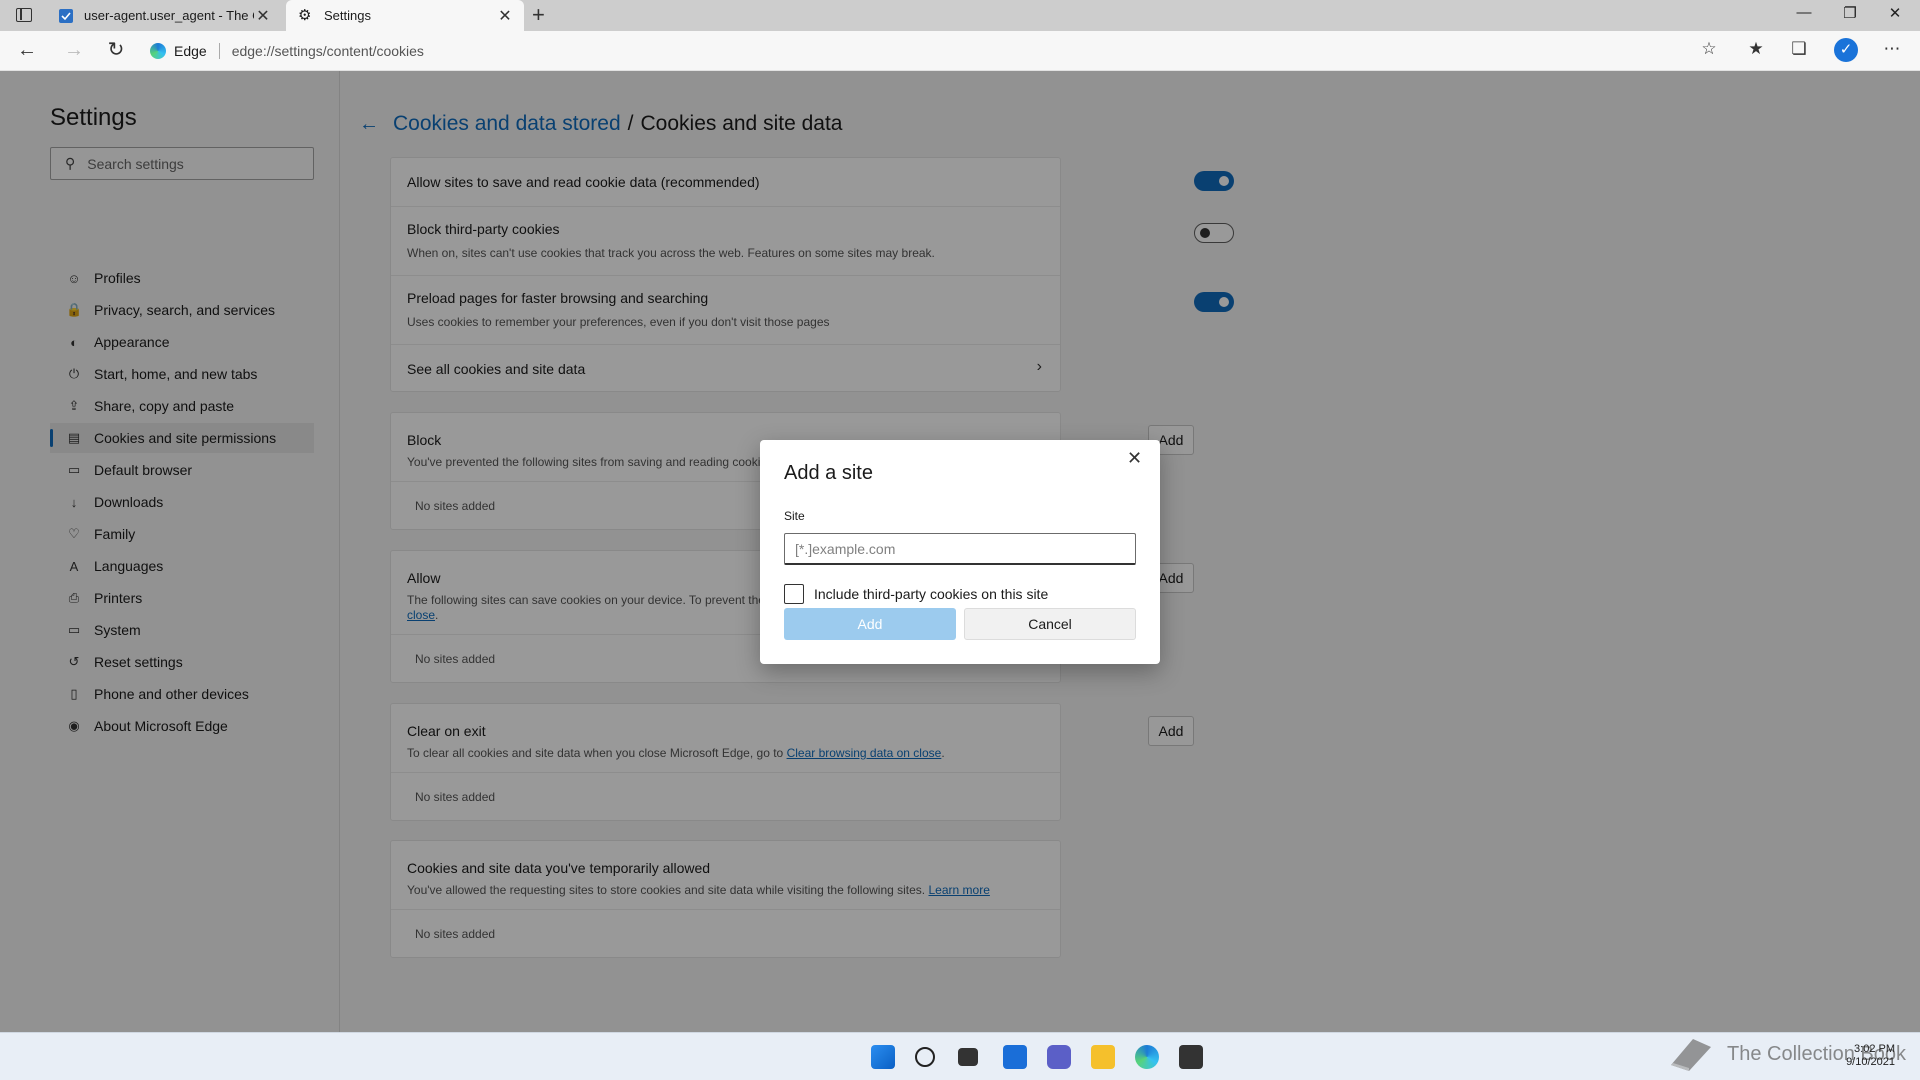 The width and height of the screenshot is (1920, 1080). Describe the element at coordinates (1691, 1055) in the screenshot. I see `book-icon` at that location.